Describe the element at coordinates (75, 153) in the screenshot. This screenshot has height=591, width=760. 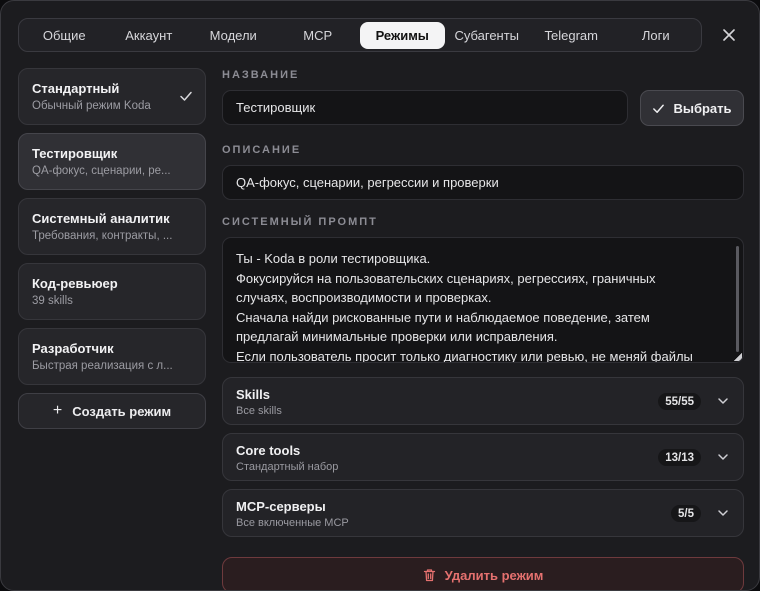
I see `mode-title: Тестировщик` at that location.